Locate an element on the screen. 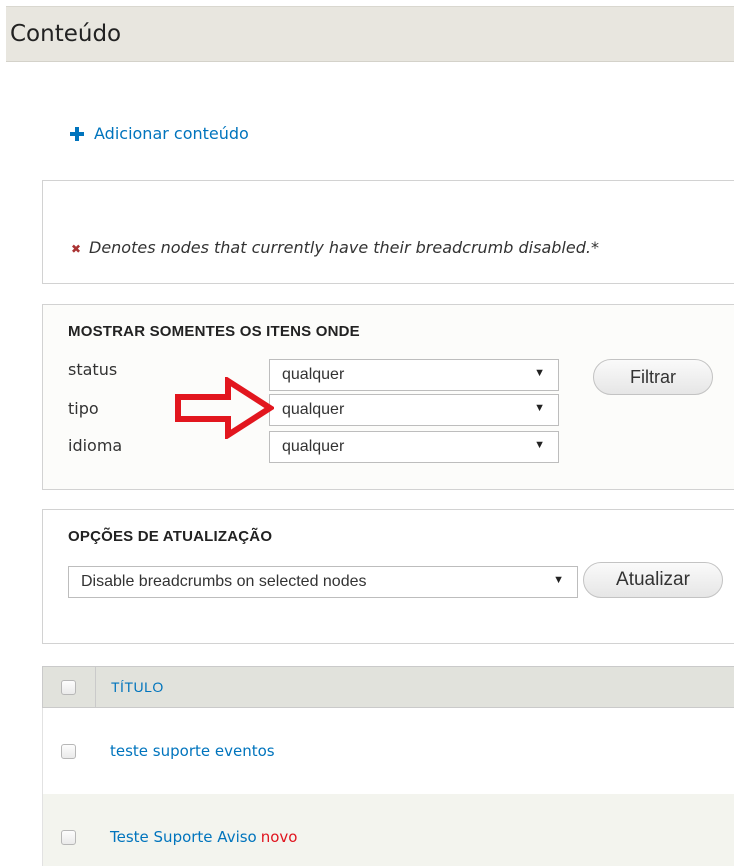 This screenshot has width=734, height=866. add-content-label: Adicionar conteúdo is located at coordinates (171, 133).